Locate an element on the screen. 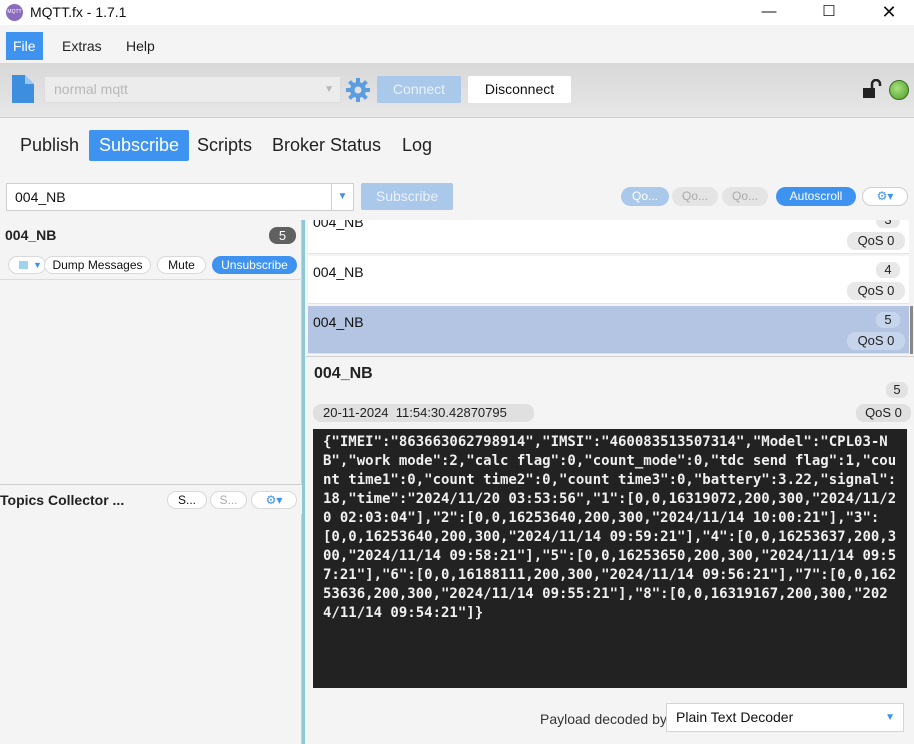  message-row-selected: 004_NB 5 QoS 0 is located at coordinates (608, 330).